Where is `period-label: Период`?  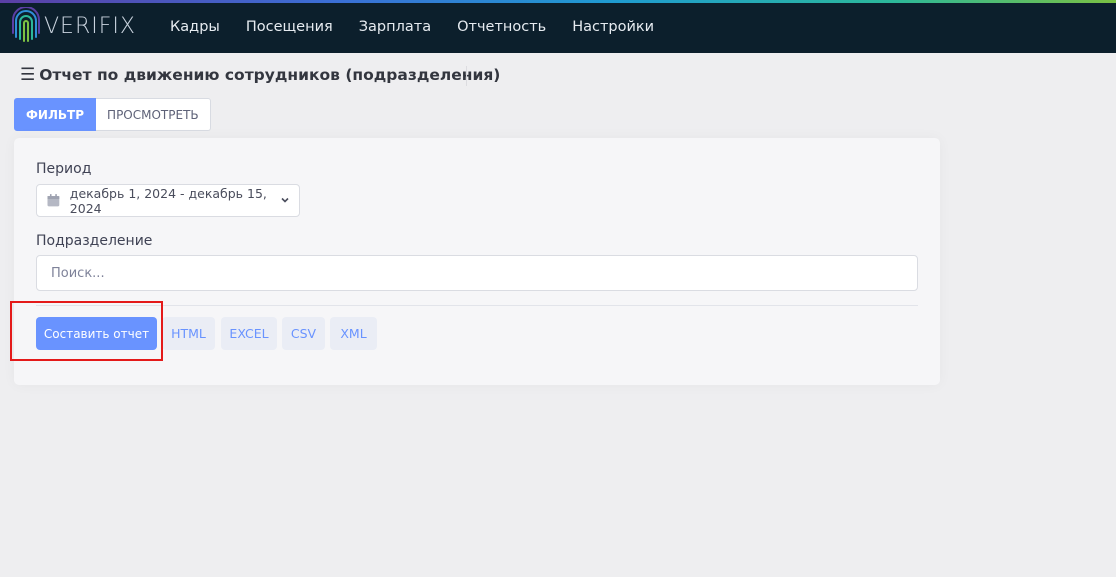 period-label: Период is located at coordinates (64, 169).